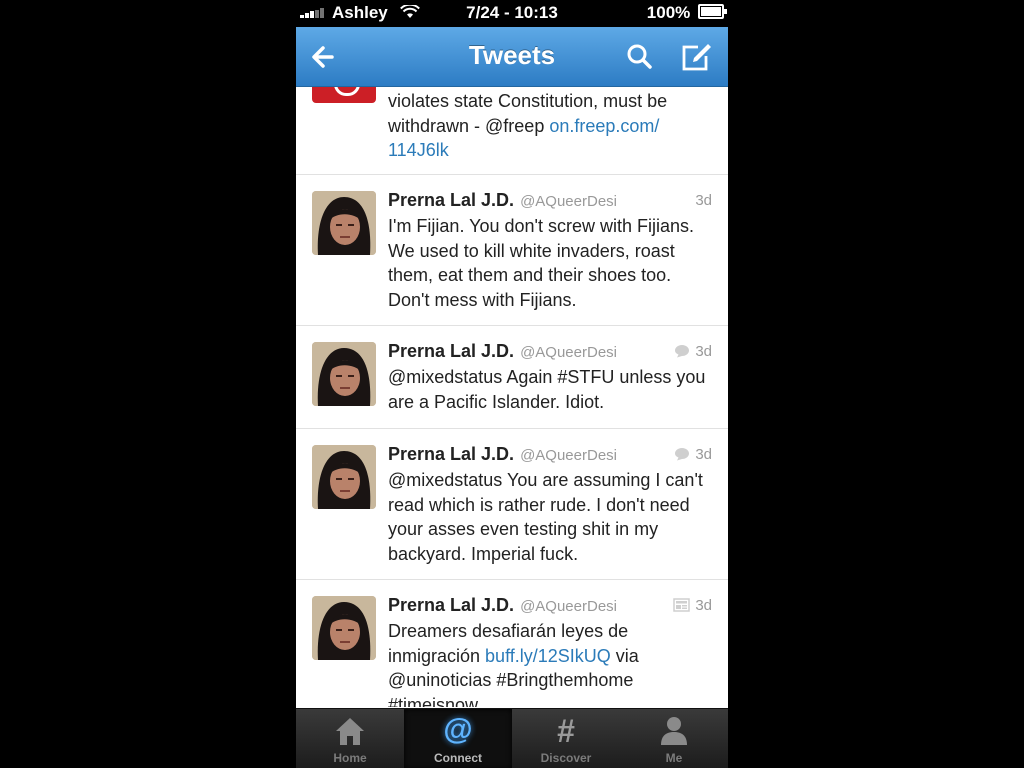 Image resolution: width=1024 pixels, height=768 pixels. Describe the element at coordinates (566, 731) in the screenshot. I see `hashtag-icon: #` at that location.